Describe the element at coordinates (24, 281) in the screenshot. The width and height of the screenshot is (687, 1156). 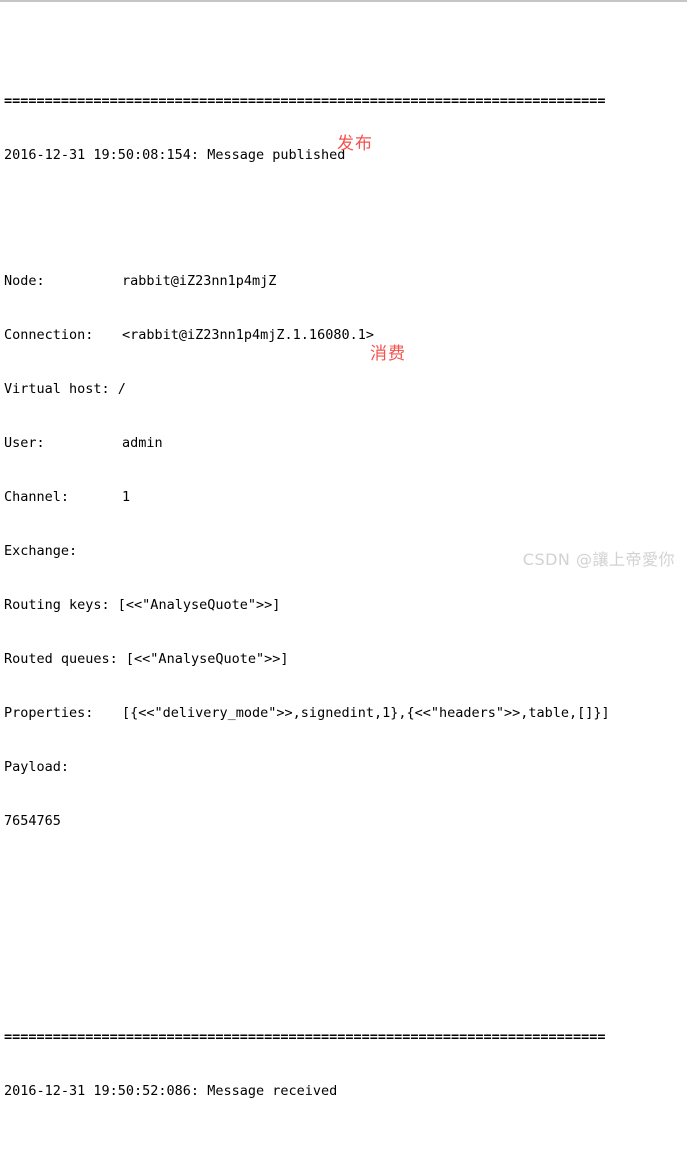
I see `field-node-label: Node:` at that location.